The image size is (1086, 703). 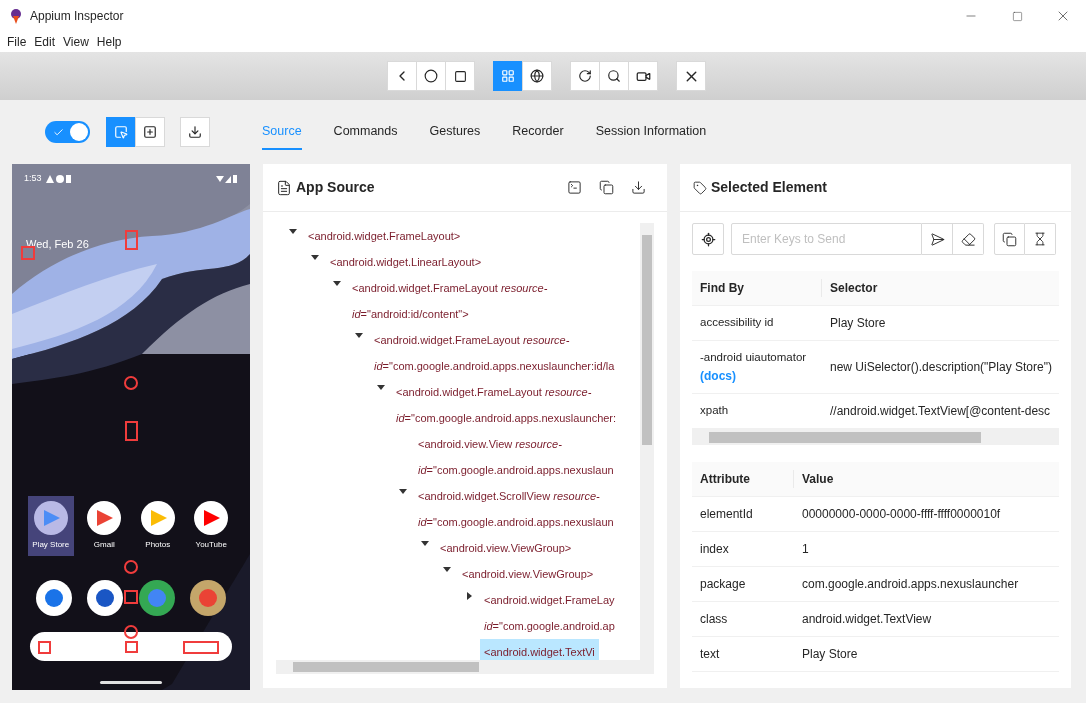 I want to click on signal-battery-icons, so click(x=227, y=178).